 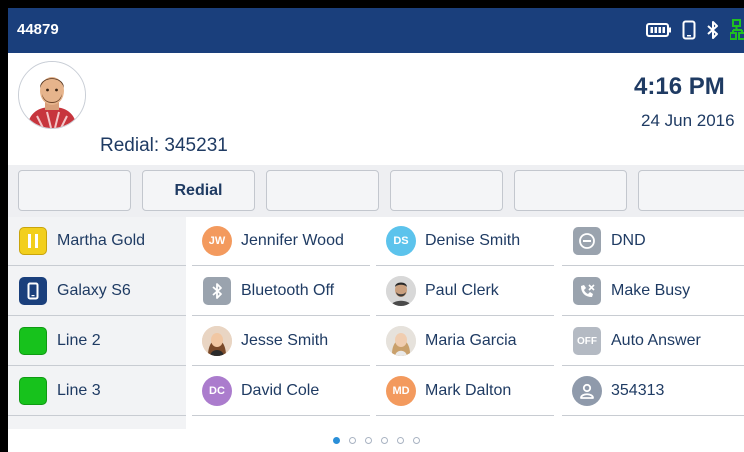 What do you see at coordinates (679, 86) in the screenshot?
I see `clock-time: 4:16 PM` at bounding box center [679, 86].